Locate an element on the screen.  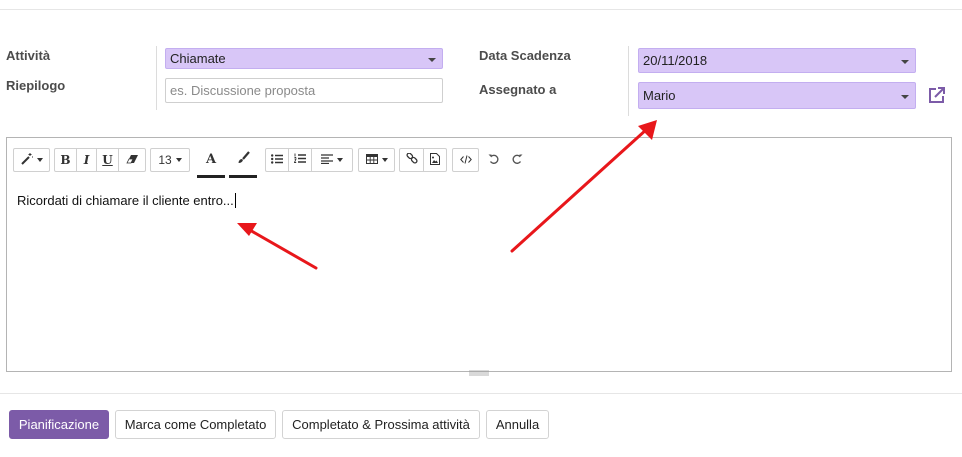
arrow-to-assignee is located at coordinates (583, 186).